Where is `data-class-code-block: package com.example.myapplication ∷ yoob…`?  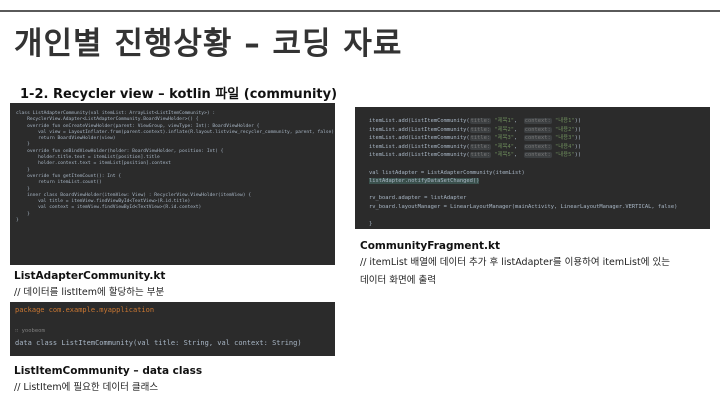 data-class-code-block: package com.example.myapplication ∷ yoob… is located at coordinates (172, 329).